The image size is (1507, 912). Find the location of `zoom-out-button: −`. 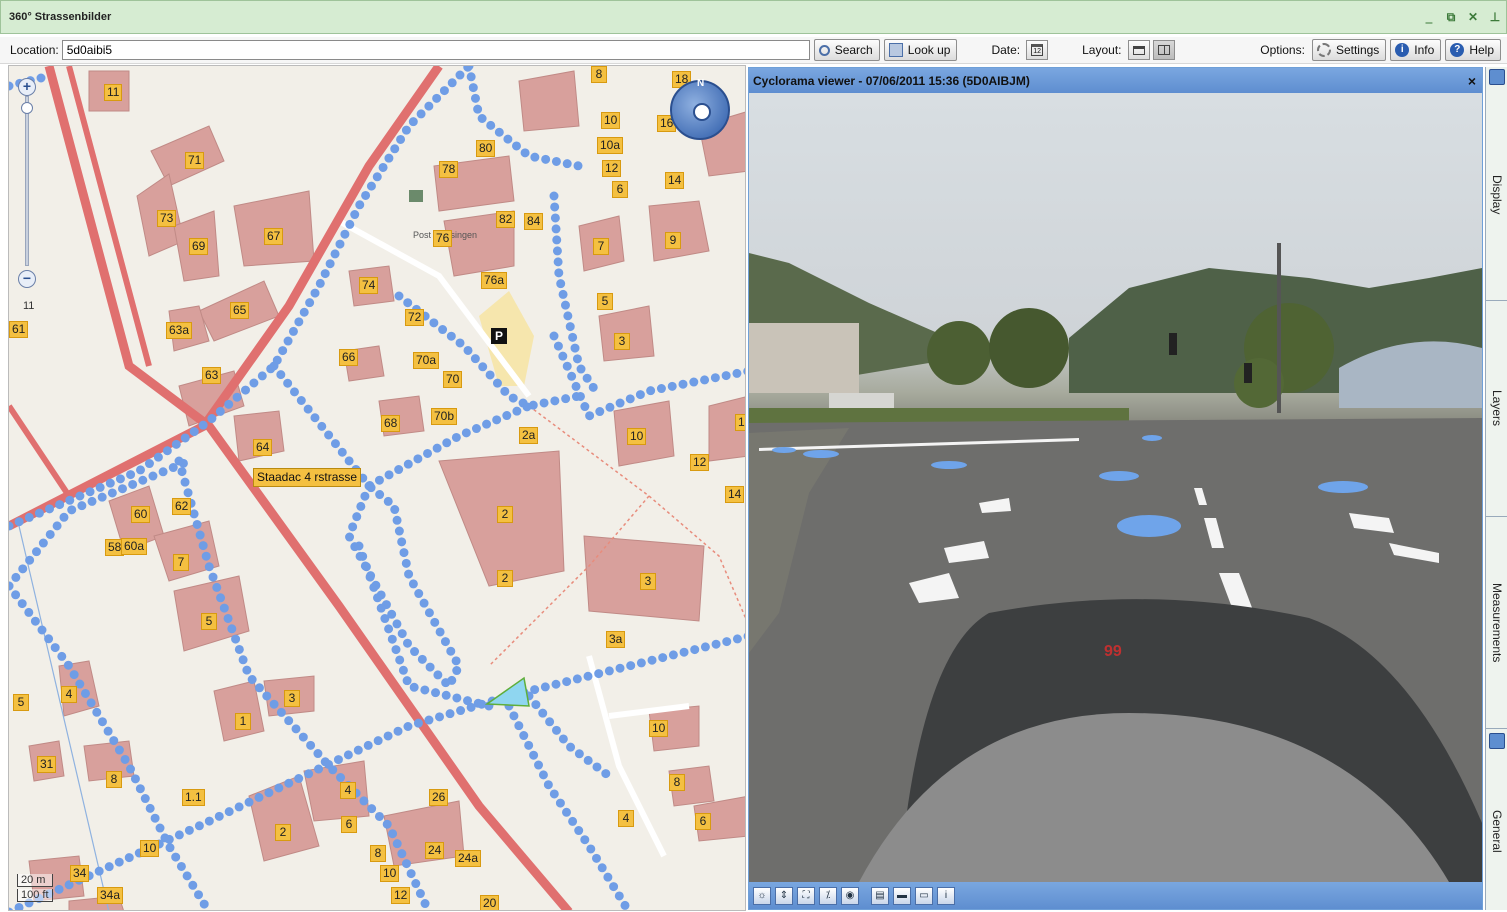

zoom-out-button: − is located at coordinates (27, 279).